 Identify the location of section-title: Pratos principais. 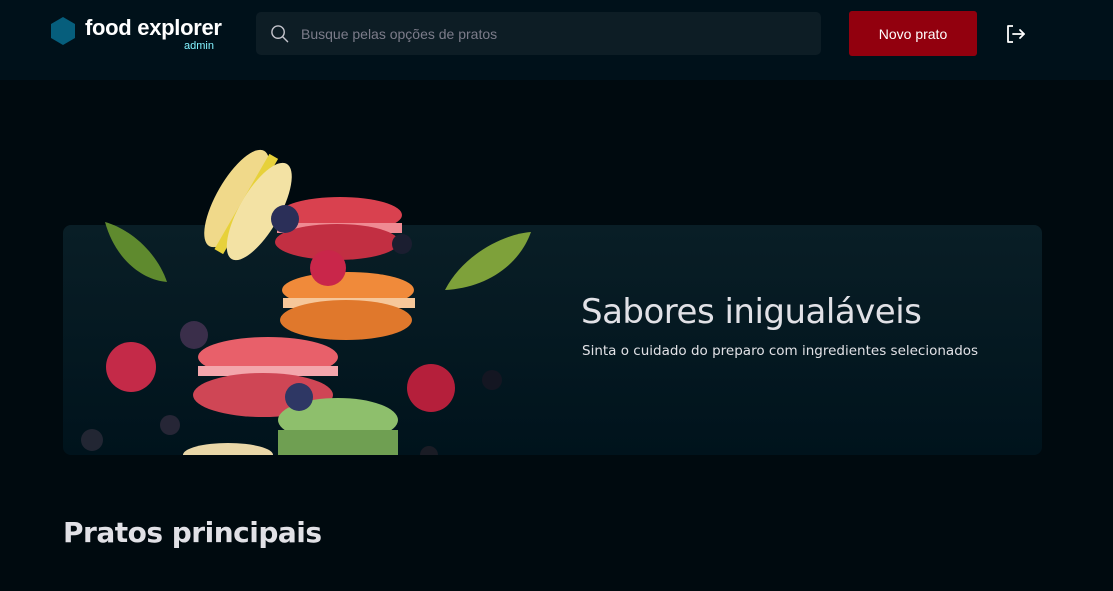
(192, 532).